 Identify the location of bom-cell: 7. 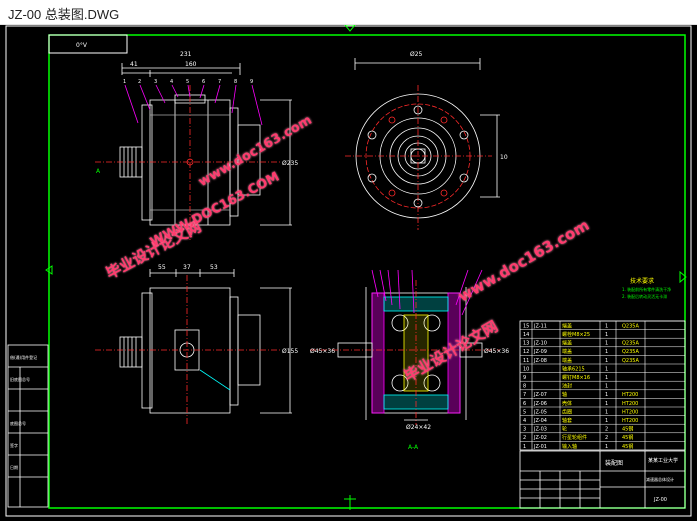
(524, 395).